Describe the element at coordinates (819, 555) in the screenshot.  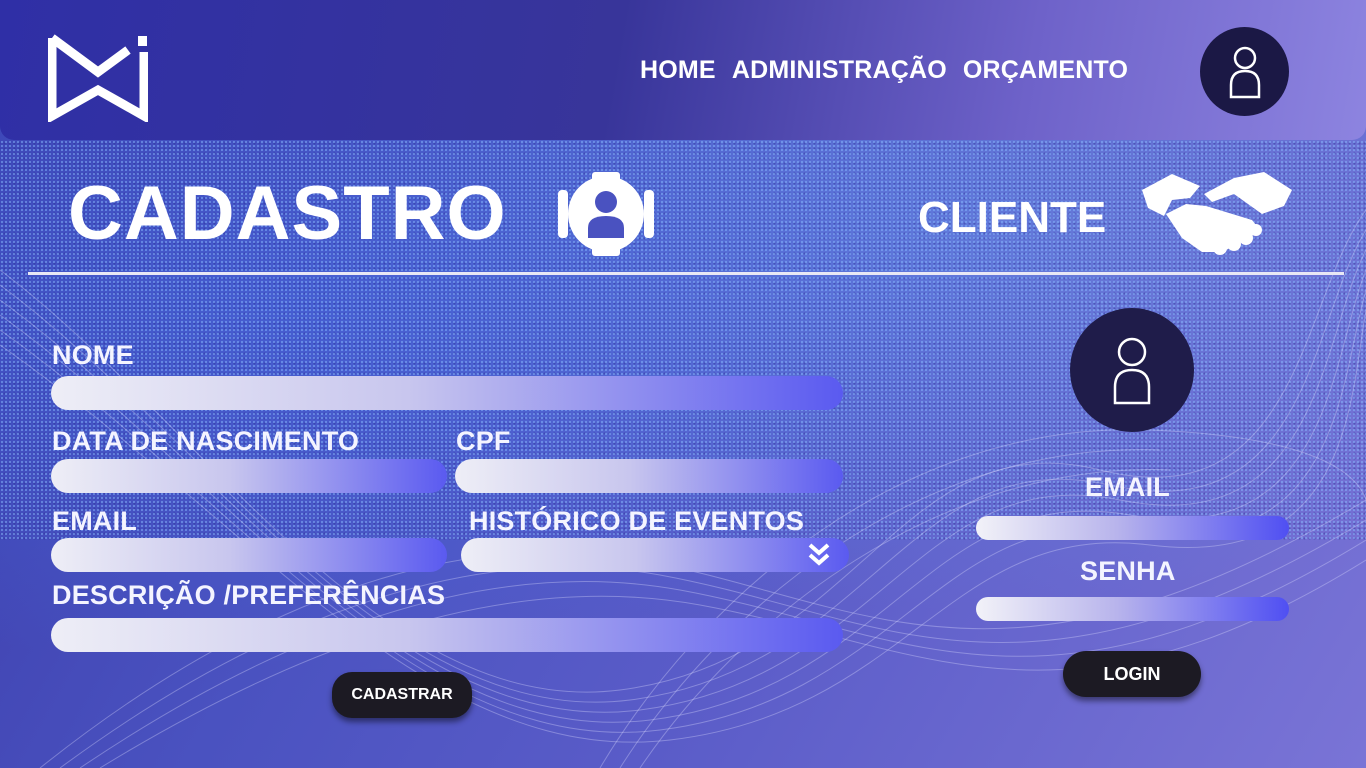
I see `double-chevron-down-icon` at that location.